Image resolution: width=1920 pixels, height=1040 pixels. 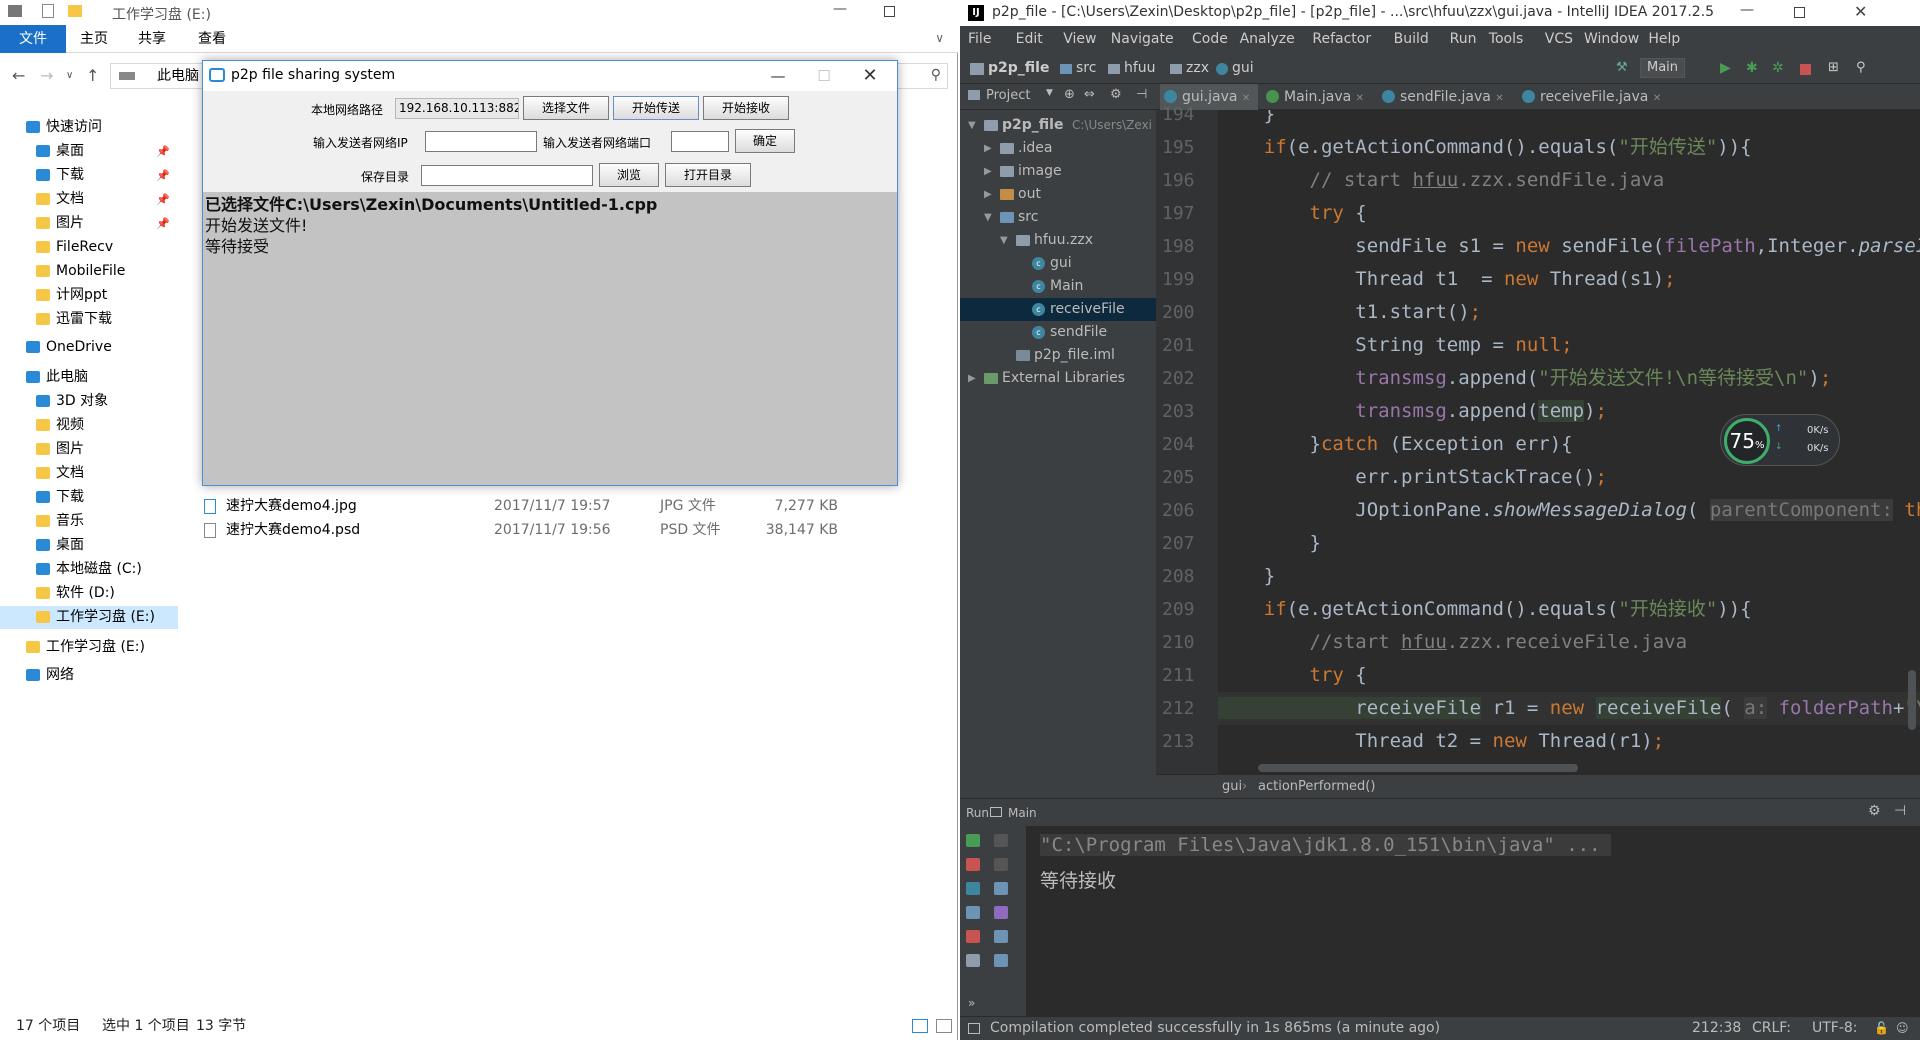 What do you see at coordinates (708, 175) in the screenshot?
I see `open-dir-button: 打开目录` at bounding box center [708, 175].